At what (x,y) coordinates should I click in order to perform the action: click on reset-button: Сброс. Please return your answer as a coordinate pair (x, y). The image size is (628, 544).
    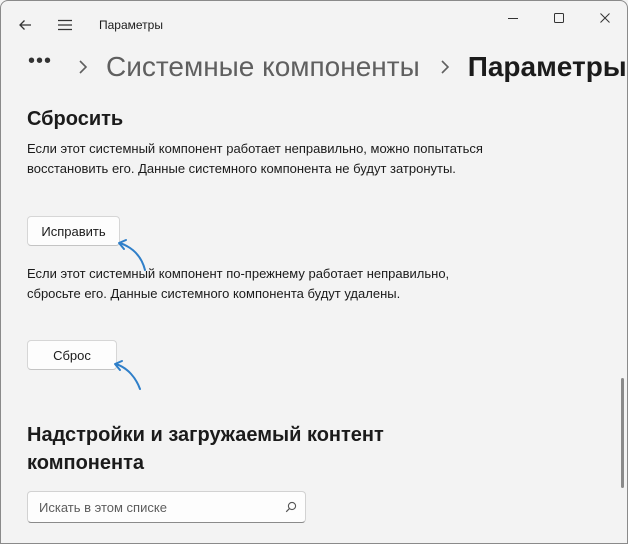
    Looking at the image, I should click on (72, 355).